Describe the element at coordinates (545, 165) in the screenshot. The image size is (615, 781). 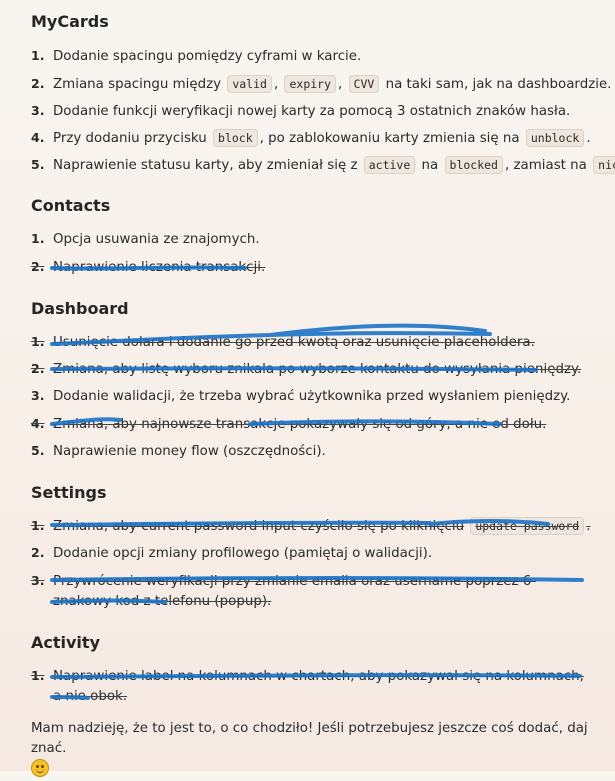
I see `item-text: , zamiast na` at that location.